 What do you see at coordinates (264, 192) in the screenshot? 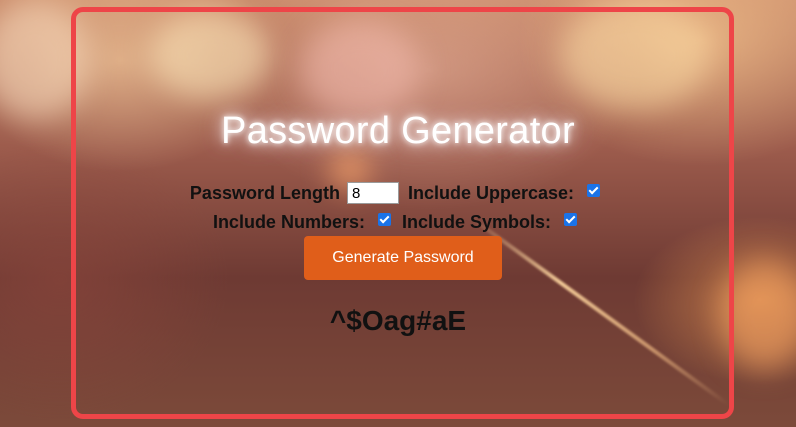
I see `password-length-label: Password Length` at bounding box center [264, 192].